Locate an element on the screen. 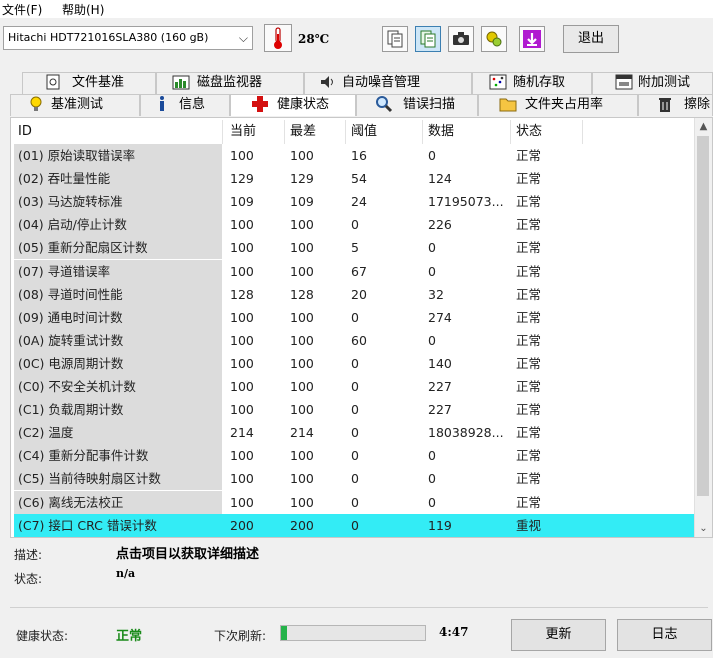  menu-file: 文件(F) is located at coordinates (22, 9).